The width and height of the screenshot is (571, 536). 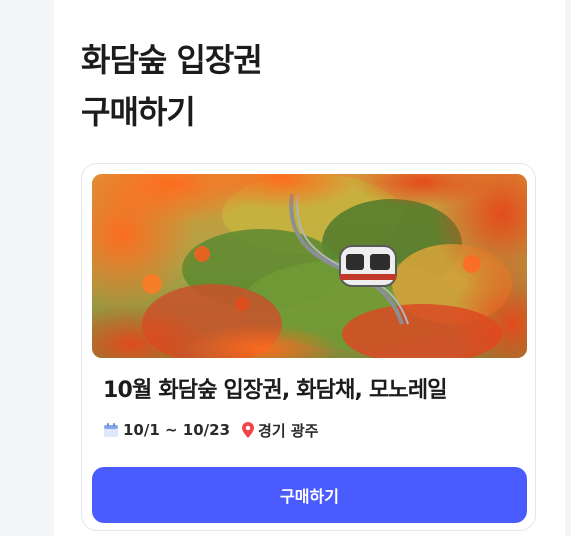 I want to click on date-range: 10/1 ~ 10/23, so click(x=177, y=430).